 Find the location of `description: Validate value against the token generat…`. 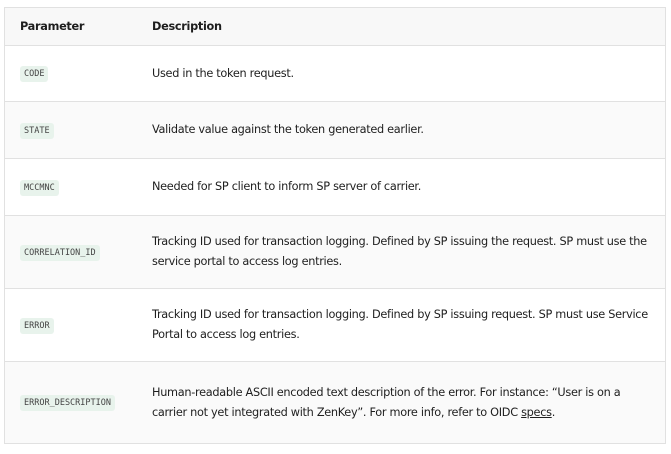

description: Validate value against the token generat… is located at coordinates (409, 130).